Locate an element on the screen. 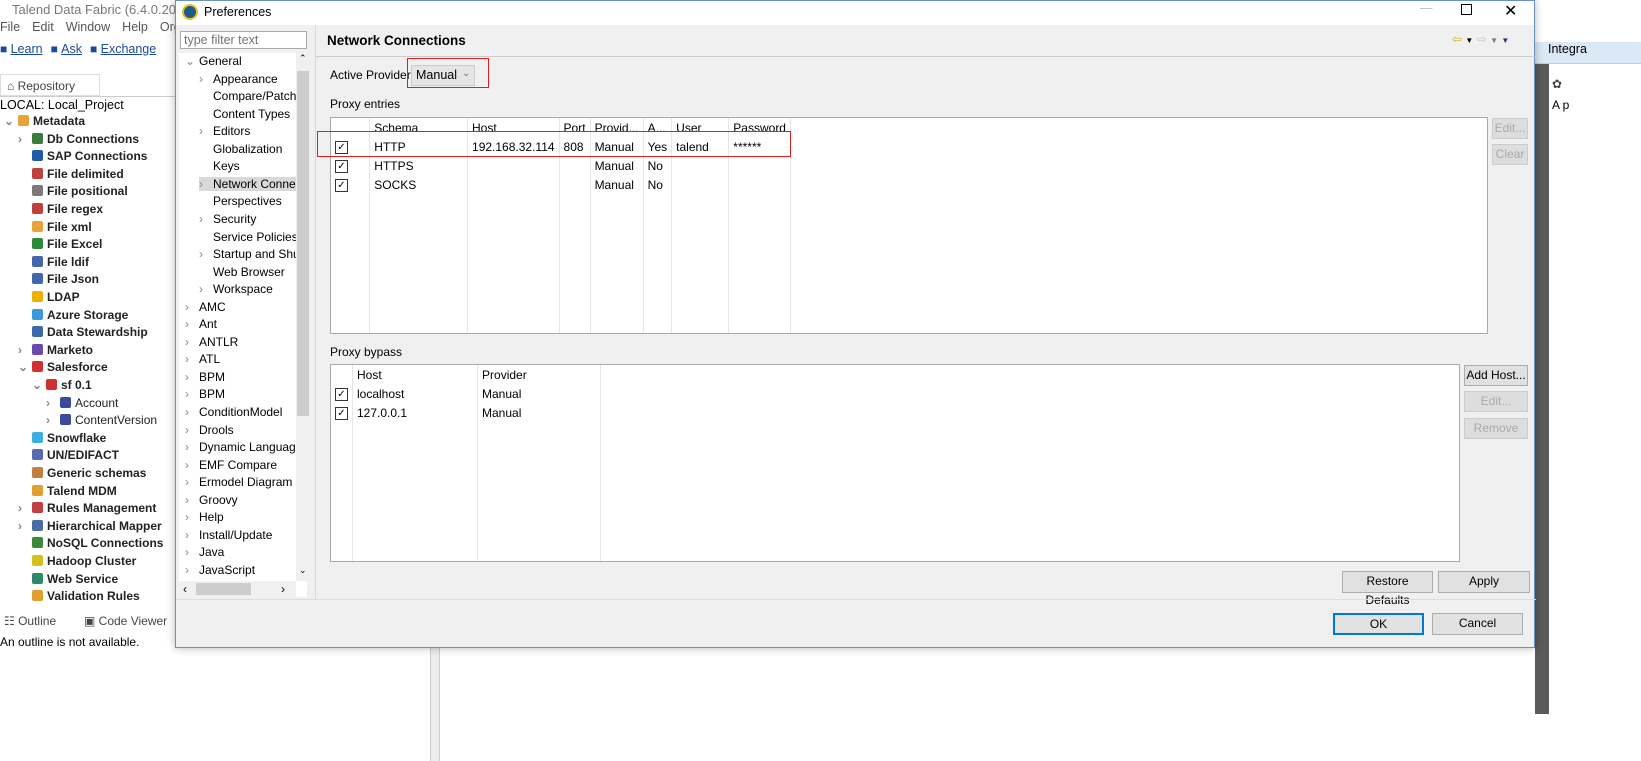  pref-tree-item: › Ant is located at coordinates (201, 324).